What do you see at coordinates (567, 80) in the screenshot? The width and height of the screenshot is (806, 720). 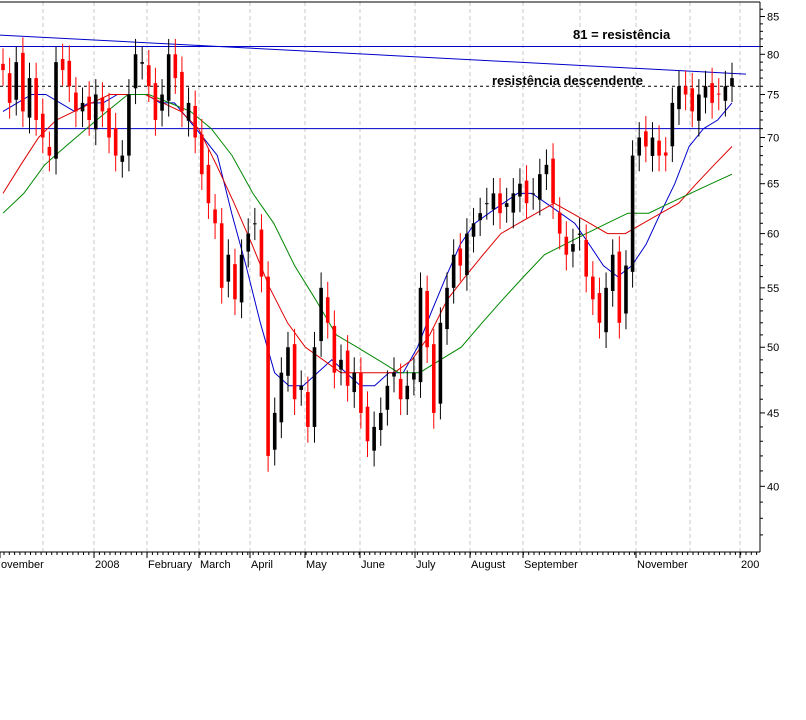 I see `annotation-descending-resistance: resistência descendente` at bounding box center [567, 80].